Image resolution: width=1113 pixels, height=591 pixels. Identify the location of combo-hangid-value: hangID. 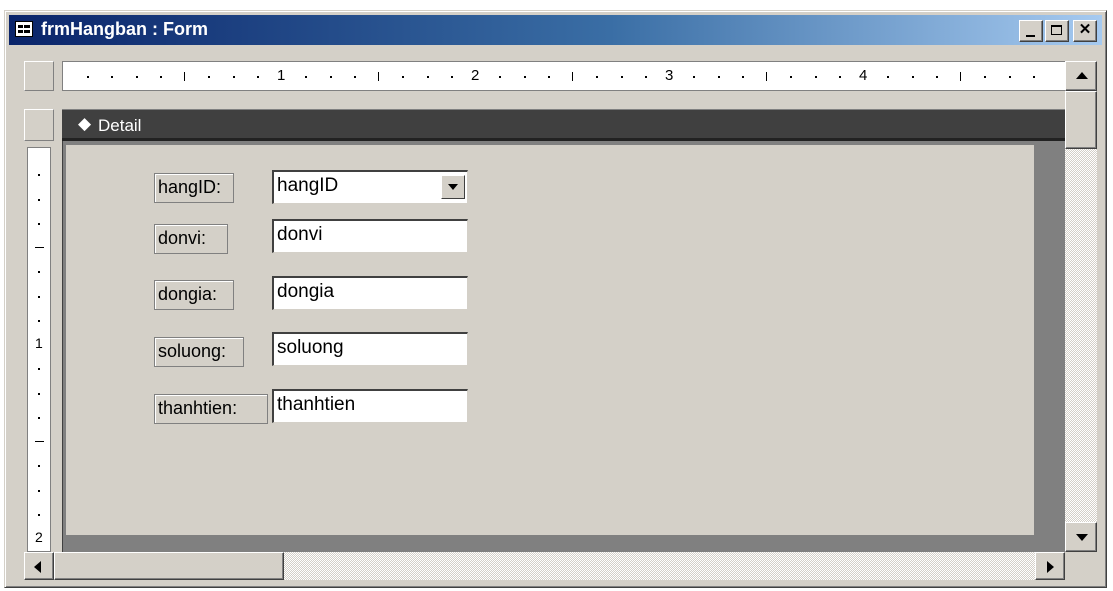
(308, 185).